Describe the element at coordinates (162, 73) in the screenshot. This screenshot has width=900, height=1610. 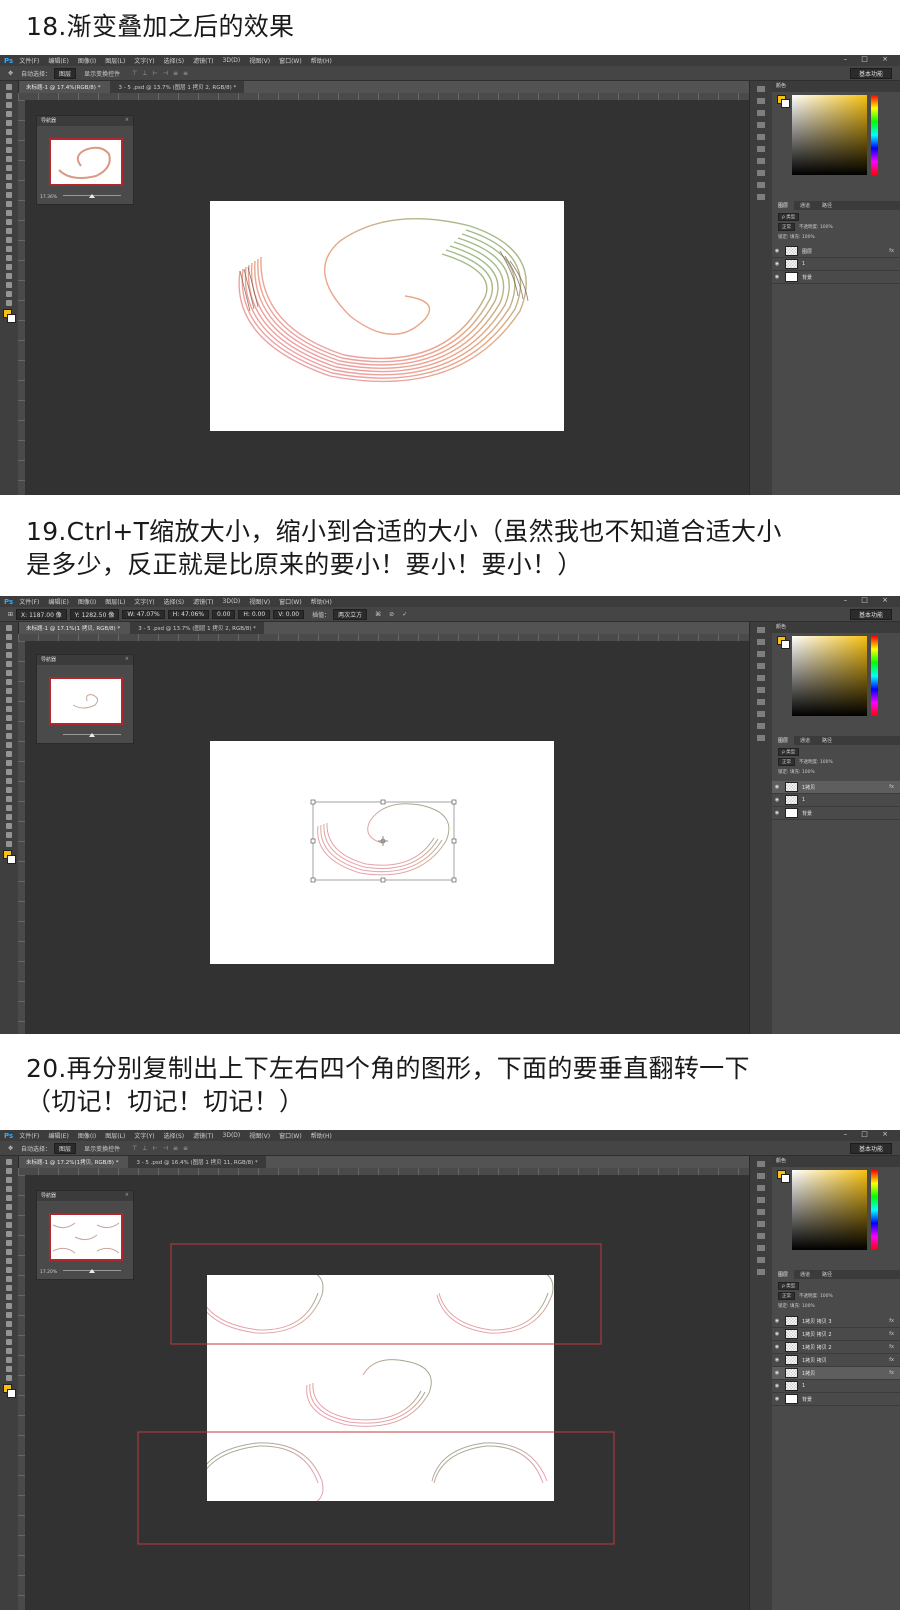
I see `align-icons: ⊤⊥⊢⊣≡≡` at that location.